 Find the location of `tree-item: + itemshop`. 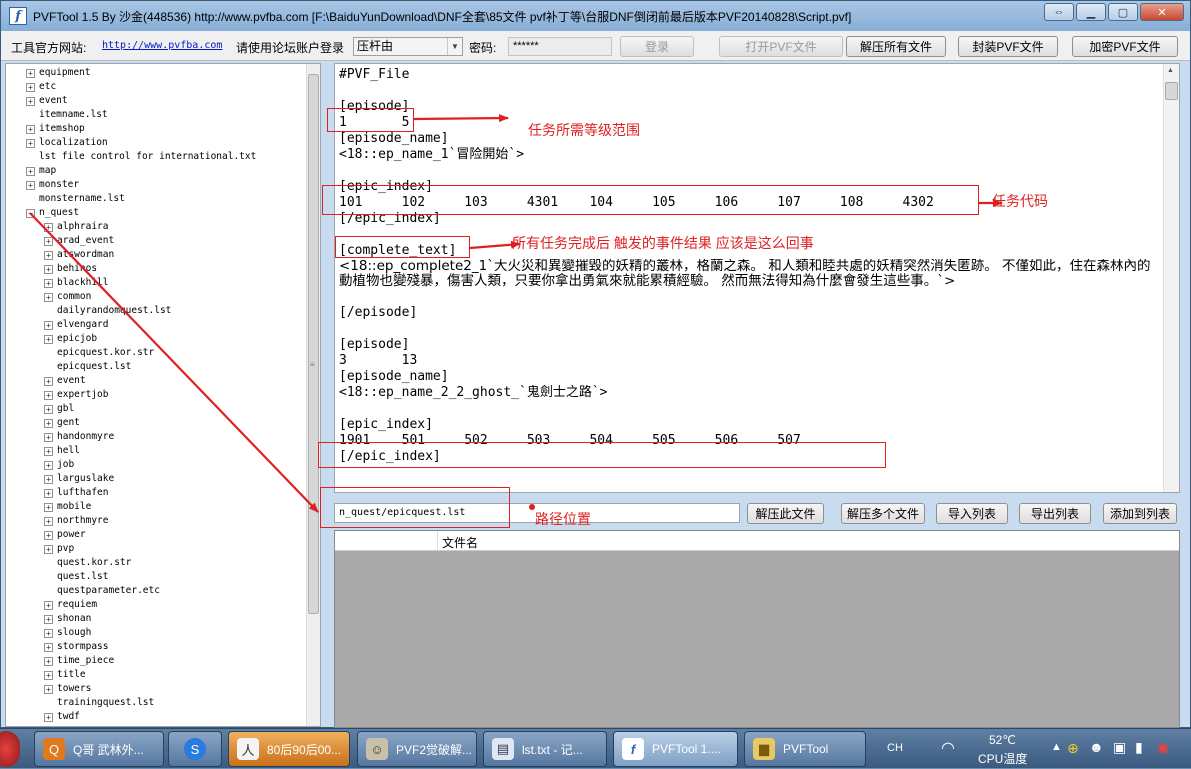

tree-item: + itemshop is located at coordinates (156, 129).